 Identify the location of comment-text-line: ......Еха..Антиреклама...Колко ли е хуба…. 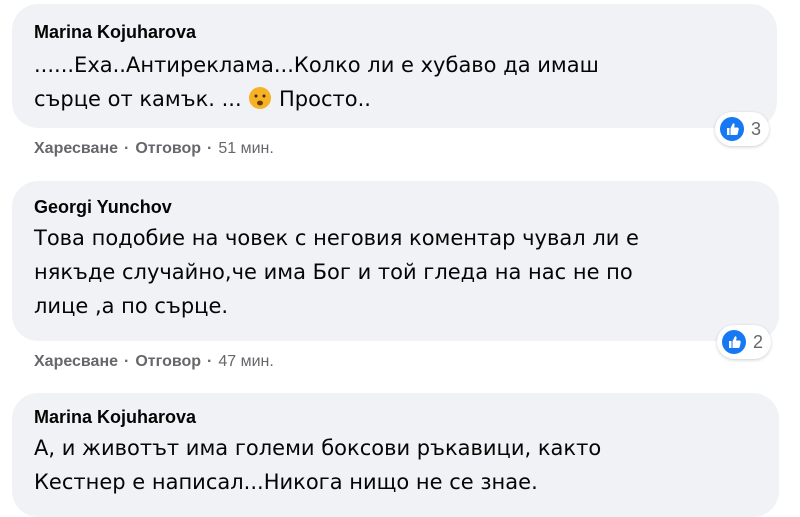
(316, 65).